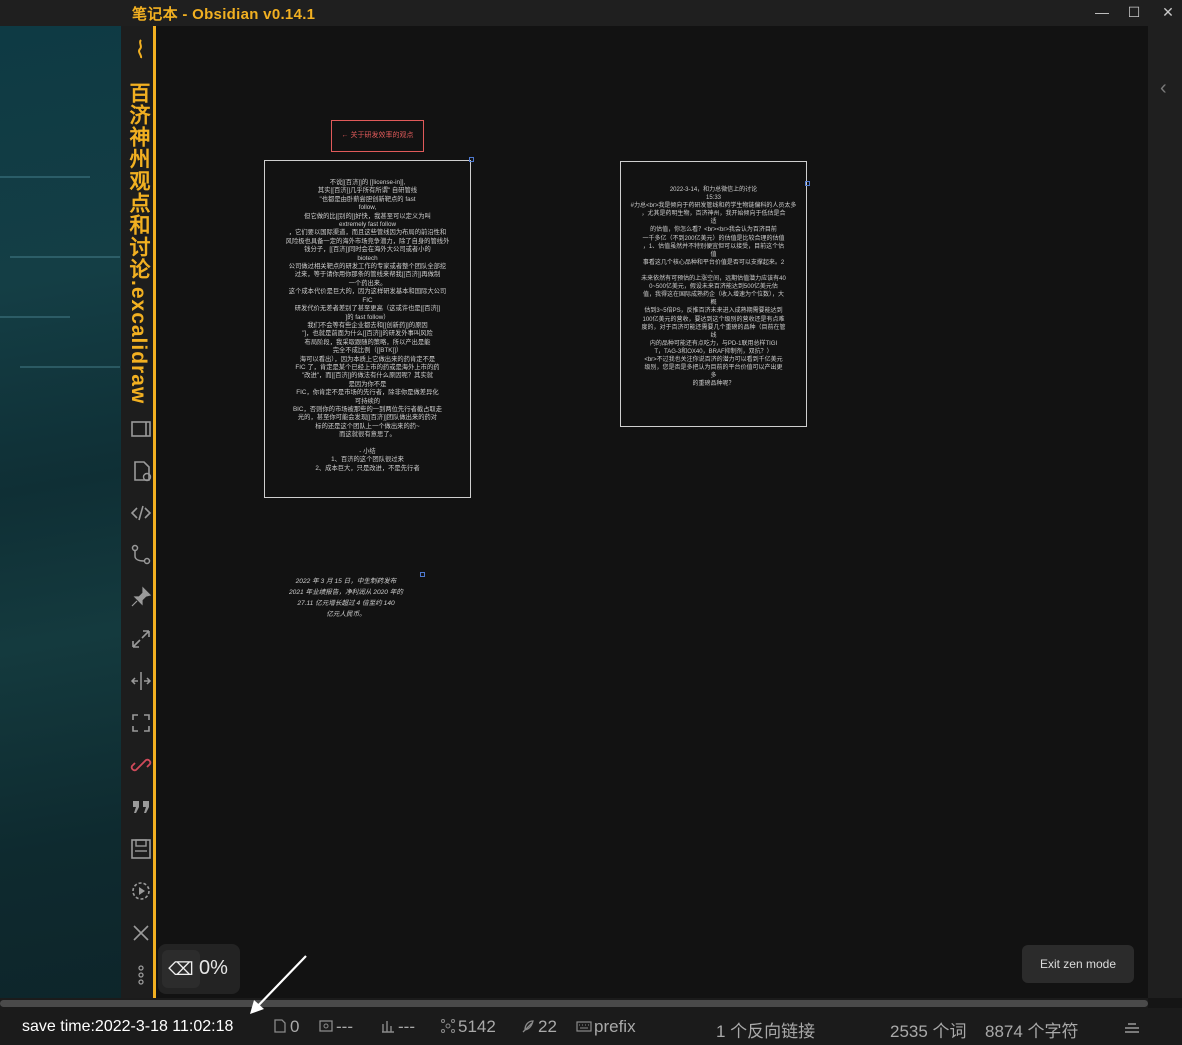 The height and width of the screenshot is (1045, 1182). I want to click on keyboard-icon, so click(584, 1026).